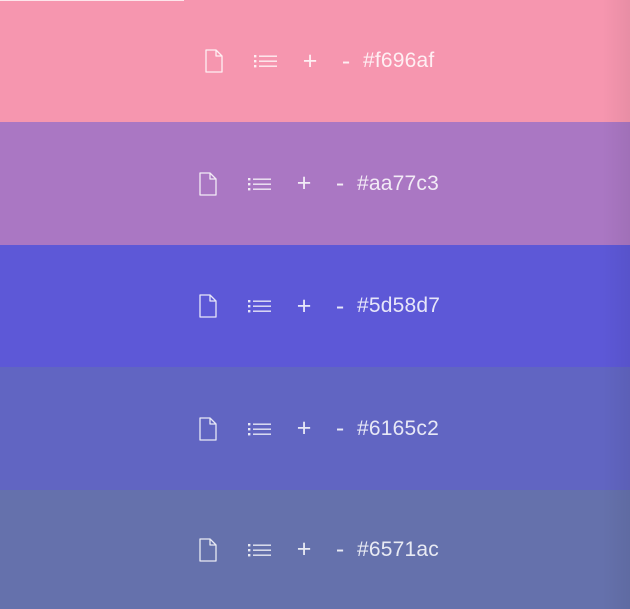 This screenshot has height=609, width=630. What do you see at coordinates (398, 429) in the screenshot?
I see `hex-code-label: #6165c2` at bounding box center [398, 429].